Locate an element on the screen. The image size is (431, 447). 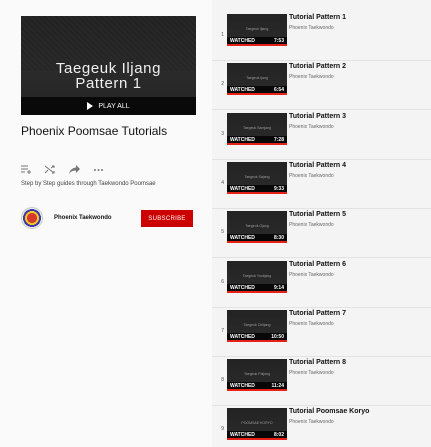
item-index: 6 is located at coordinates (222, 282).